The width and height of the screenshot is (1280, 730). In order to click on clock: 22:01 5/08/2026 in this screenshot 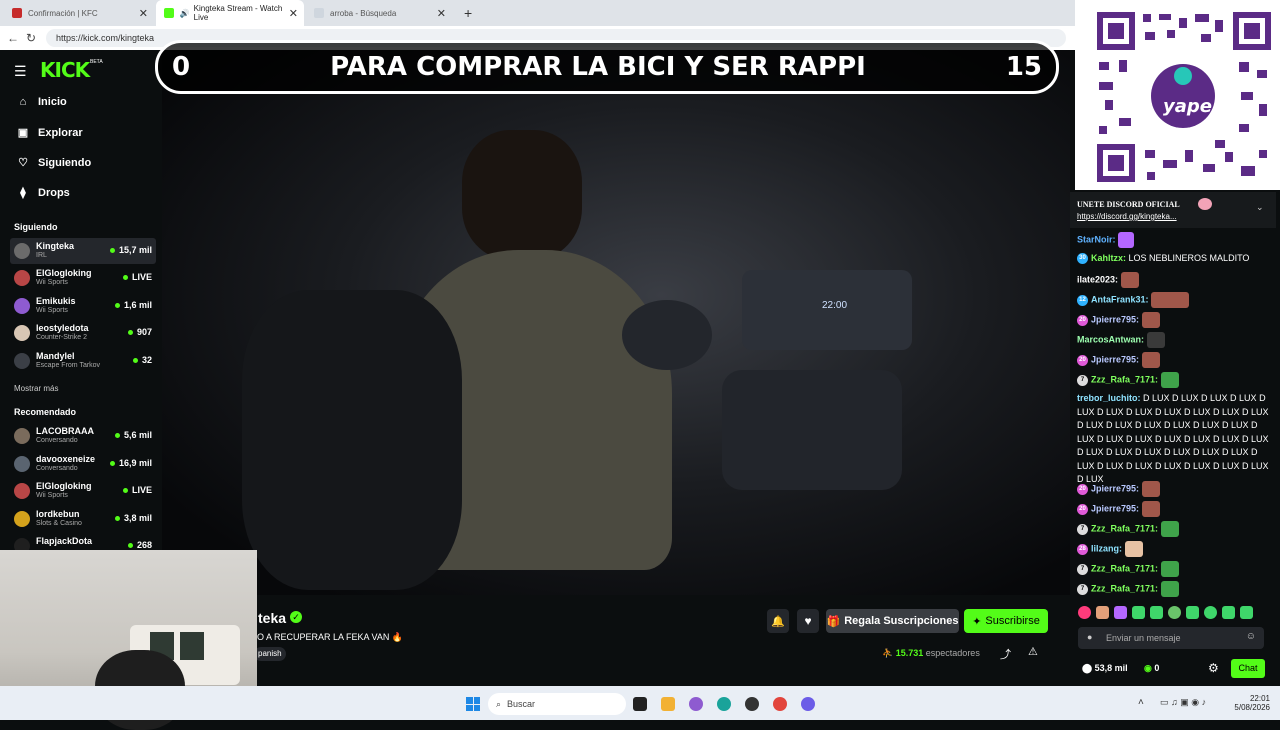, I will do `click(1250, 703)`.